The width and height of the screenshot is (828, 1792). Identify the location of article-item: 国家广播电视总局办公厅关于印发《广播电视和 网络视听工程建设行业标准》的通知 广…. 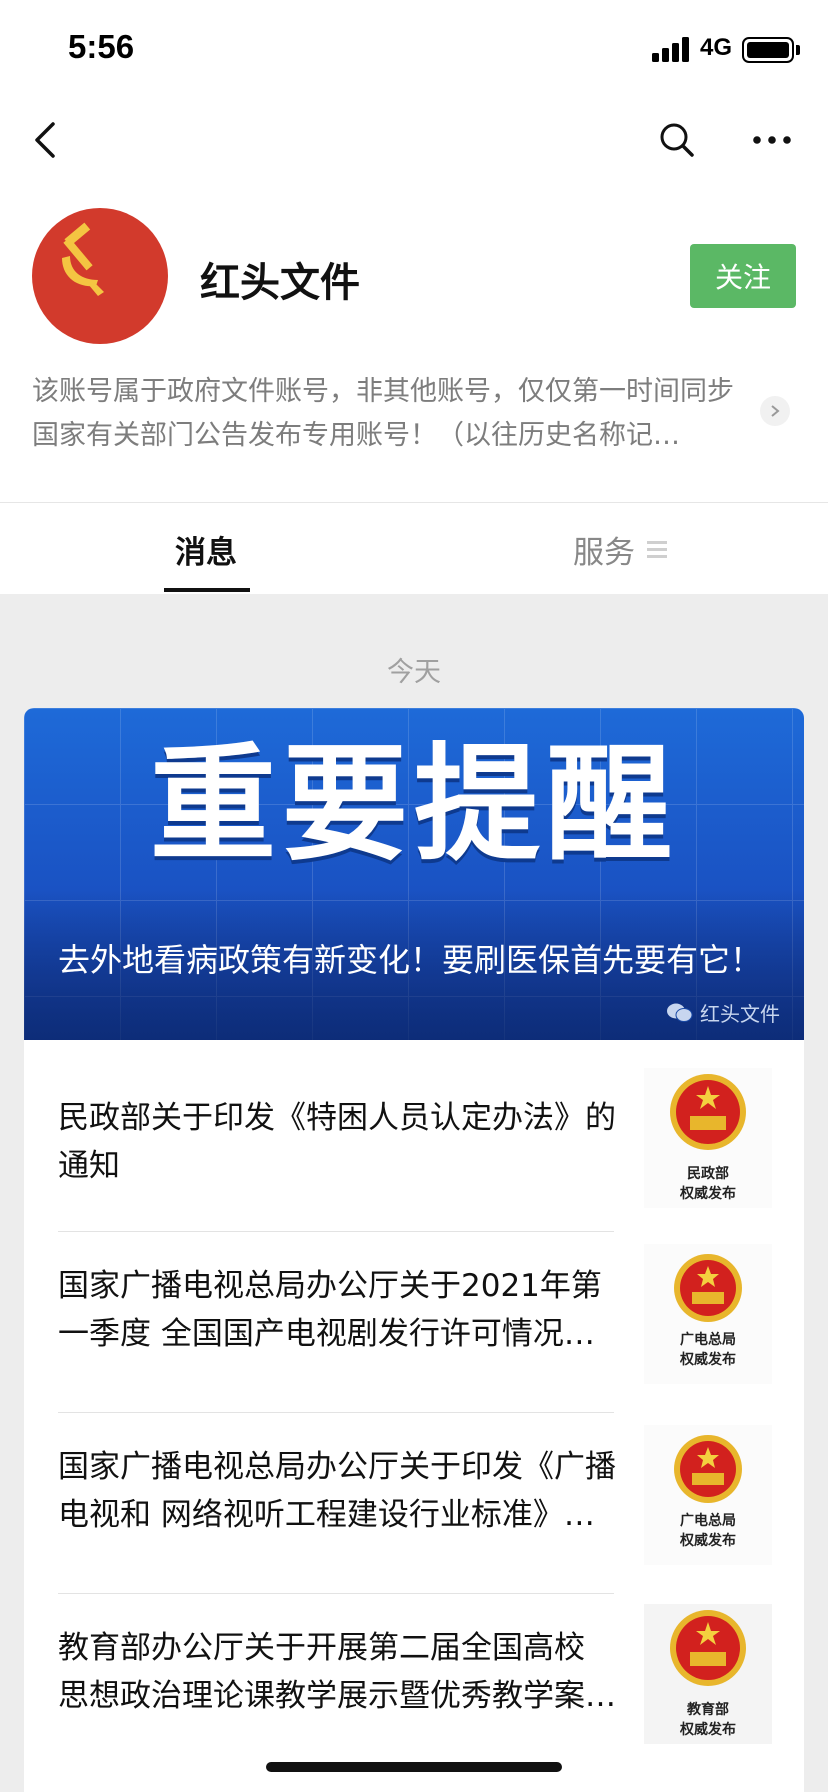
(414, 1513).